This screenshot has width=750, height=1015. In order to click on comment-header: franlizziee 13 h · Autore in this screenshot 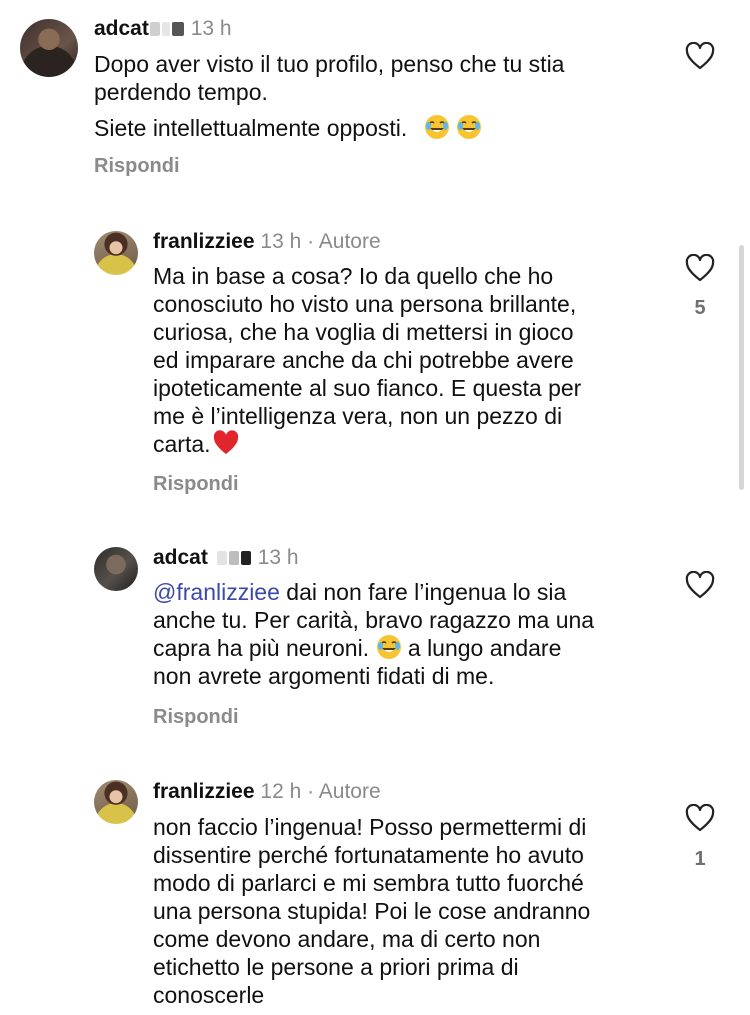, I will do `click(267, 242)`.